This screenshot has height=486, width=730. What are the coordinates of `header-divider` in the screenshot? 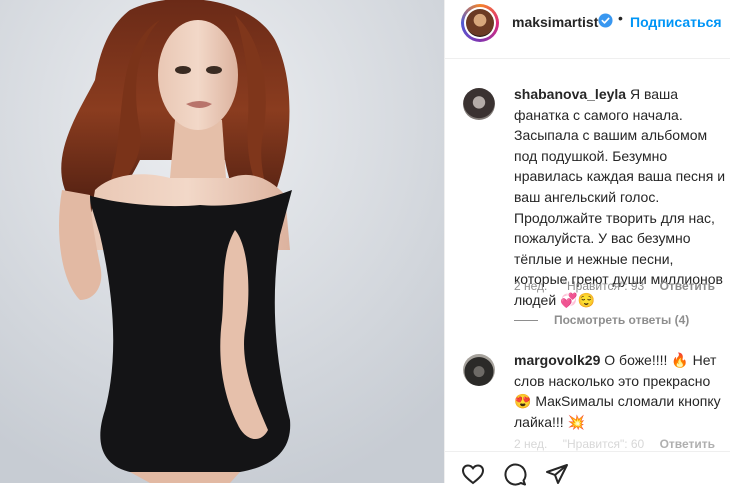 It's located at (587, 58).